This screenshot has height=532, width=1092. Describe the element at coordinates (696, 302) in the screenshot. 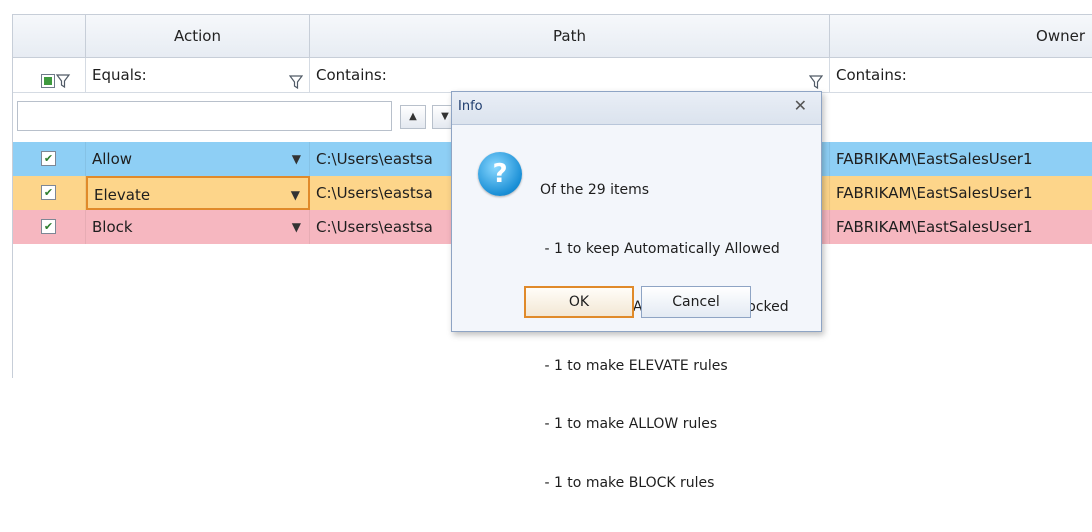

I see `cancel-button: Cancel` at that location.